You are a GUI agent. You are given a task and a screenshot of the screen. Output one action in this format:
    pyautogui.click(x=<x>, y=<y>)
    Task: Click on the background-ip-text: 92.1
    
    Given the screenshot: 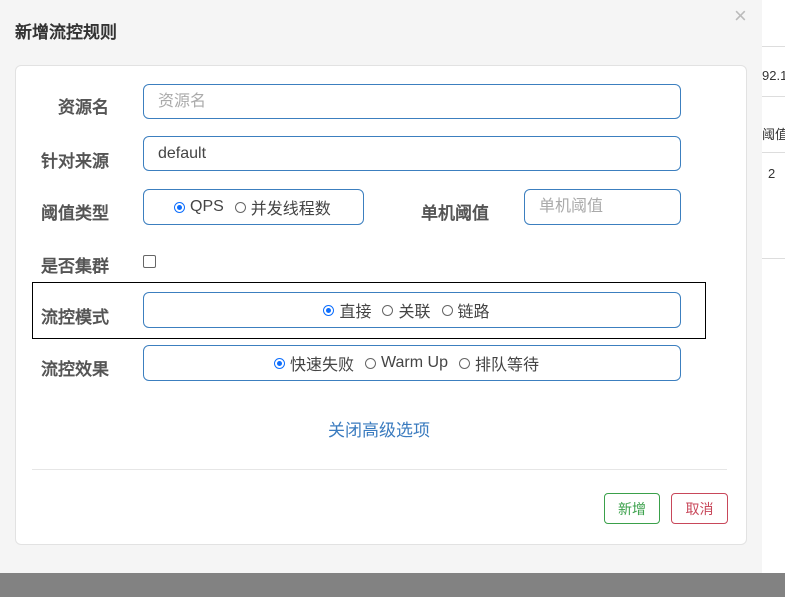 What is the action you would take?
    pyautogui.click(x=773, y=75)
    